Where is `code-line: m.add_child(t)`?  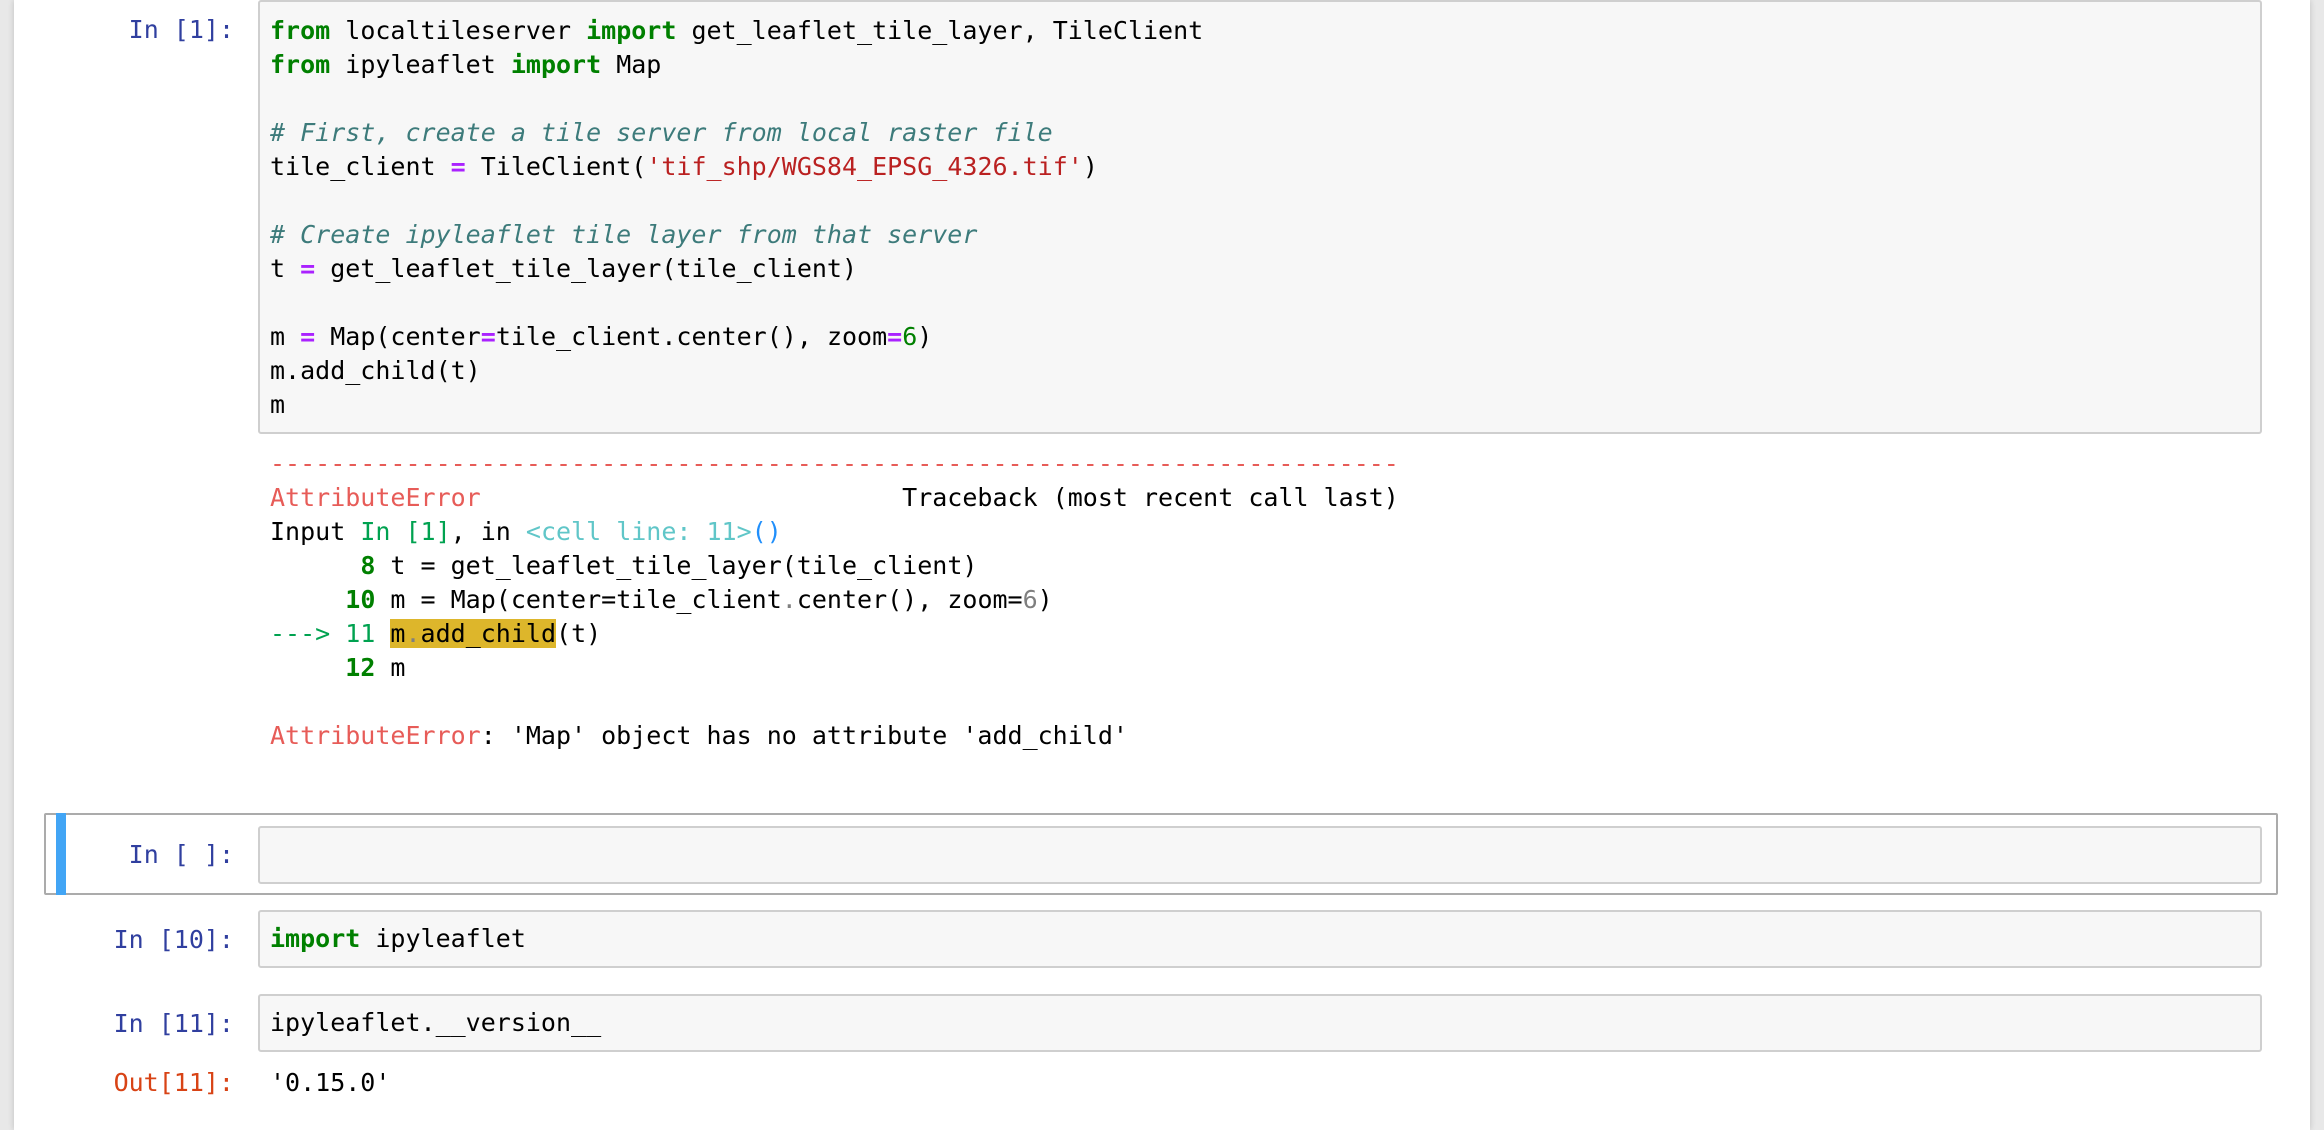
code-line: m.add_child(t) is located at coordinates (736, 371).